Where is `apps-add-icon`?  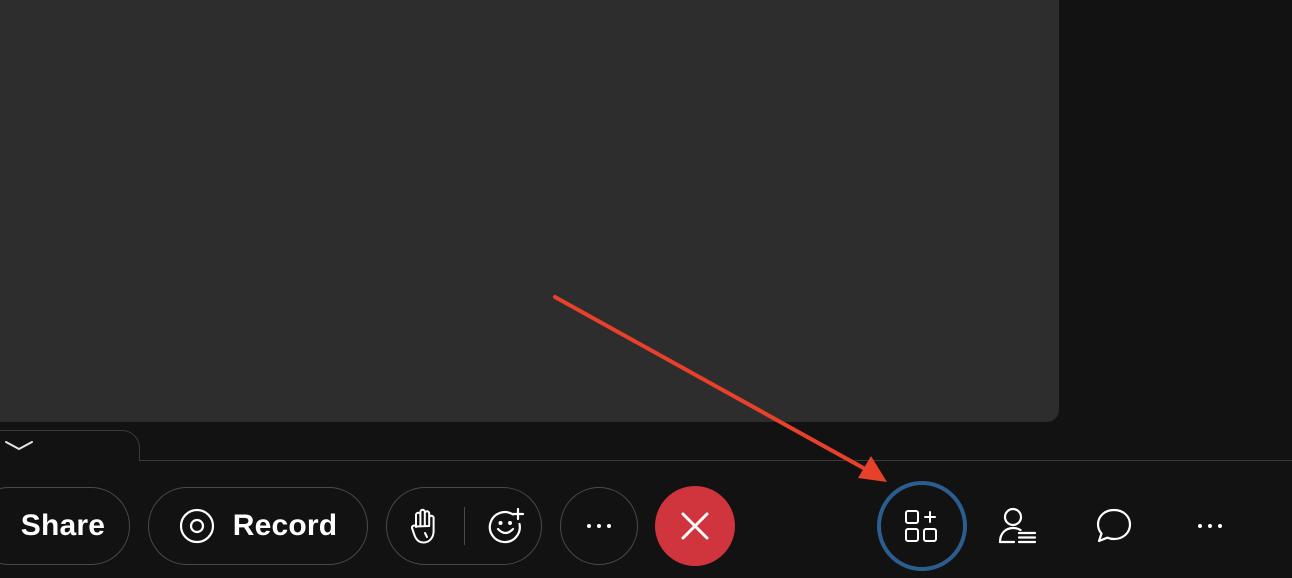
apps-add-icon is located at coordinates (921, 526).